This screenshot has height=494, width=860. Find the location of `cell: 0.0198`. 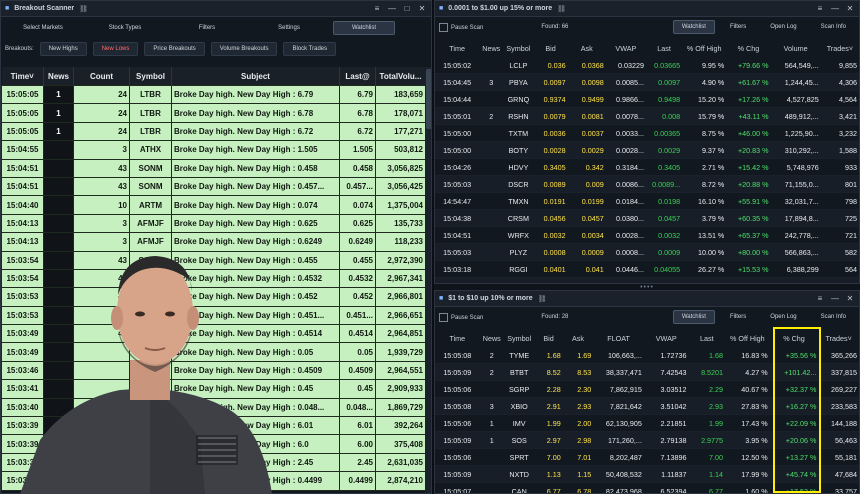

cell: 0.0198 is located at coordinates (664, 201).